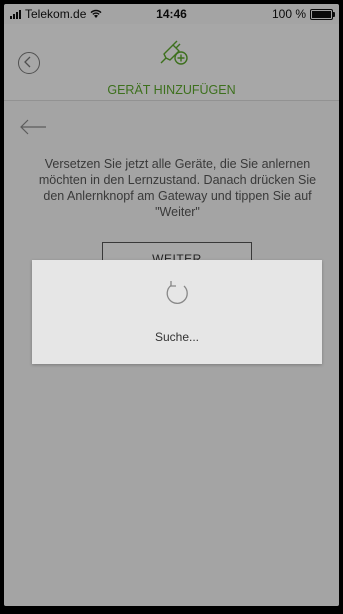 The image size is (343, 614). What do you see at coordinates (177, 292) in the screenshot?
I see `refresh-spinner-icon` at bounding box center [177, 292].